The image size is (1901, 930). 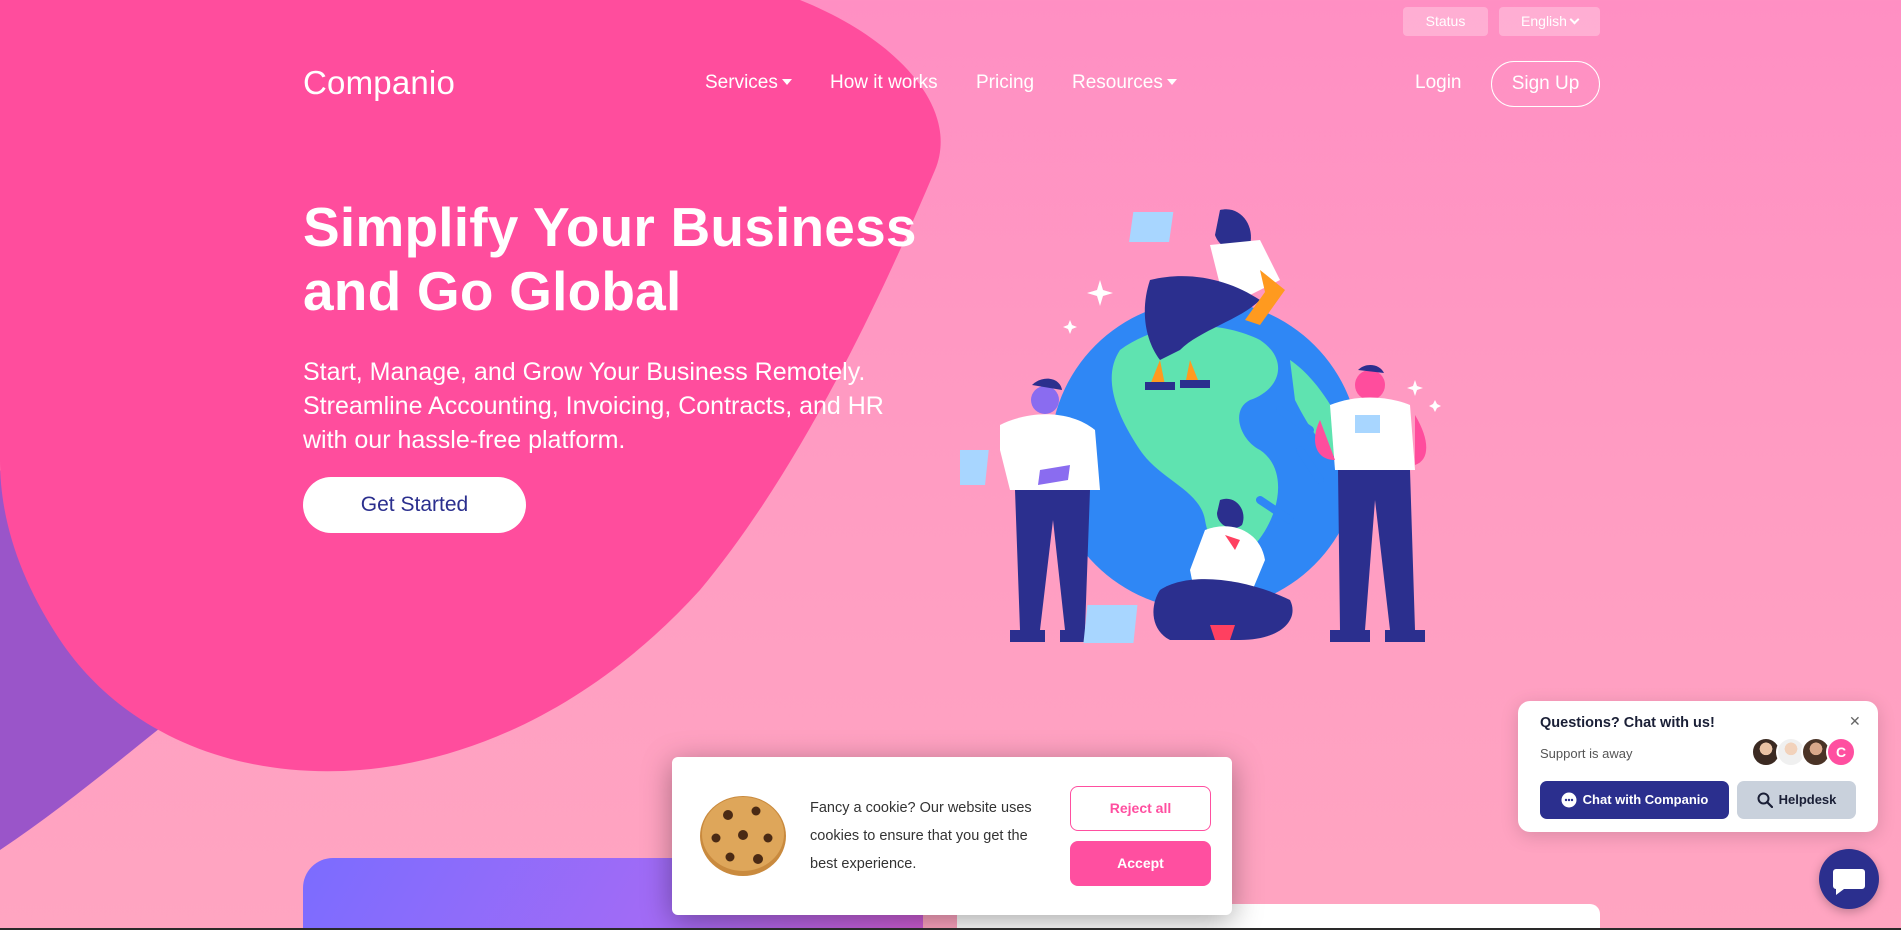 I want to click on cookie-message-line2: cookies to ensure that you get the, so click(x=919, y=836).